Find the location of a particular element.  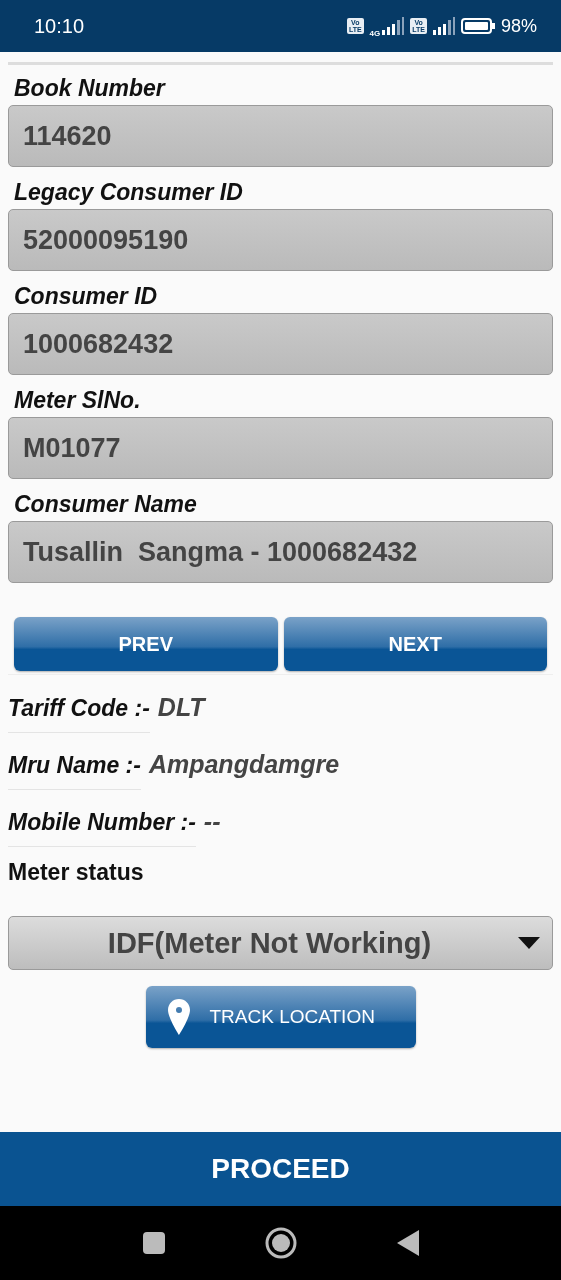

info-value: -- is located at coordinates (212, 821).